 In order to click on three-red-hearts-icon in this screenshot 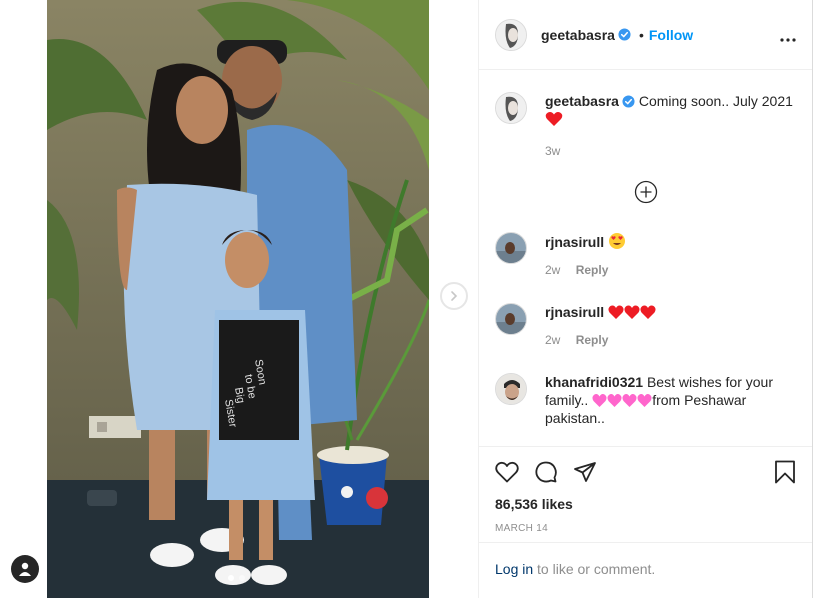, I will do `click(632, 312)`.